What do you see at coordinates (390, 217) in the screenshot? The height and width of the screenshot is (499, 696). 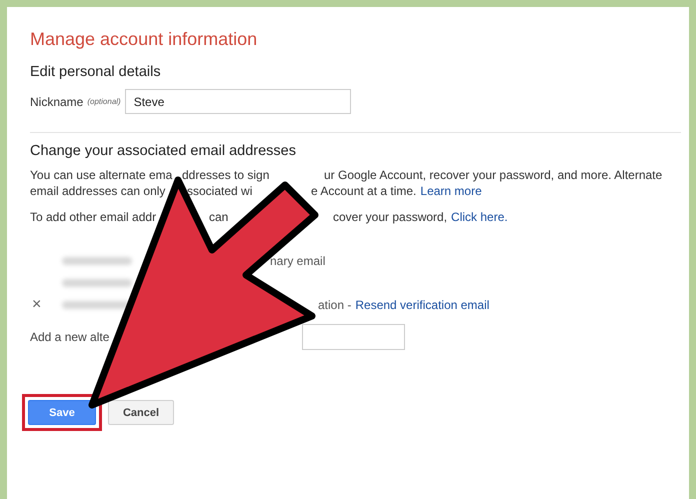 I see `paragraph-text: cover your password,` at bounding box center [390, 217].